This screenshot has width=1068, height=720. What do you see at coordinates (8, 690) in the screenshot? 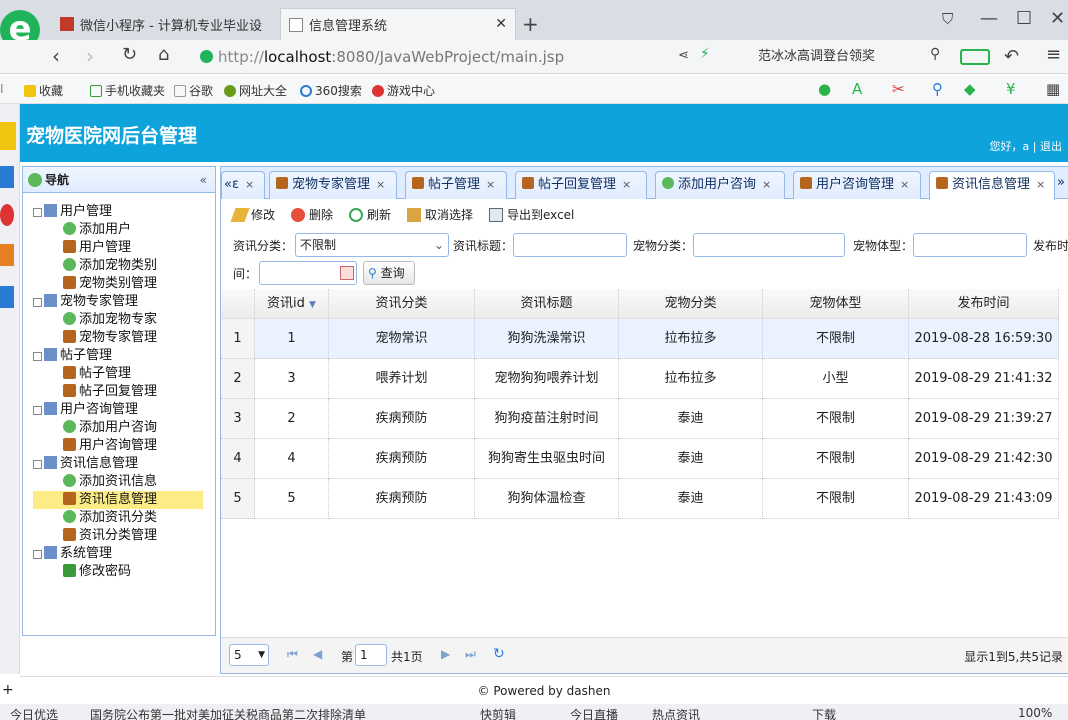
I see `add-icon: +` at bounding box center [8, 690].